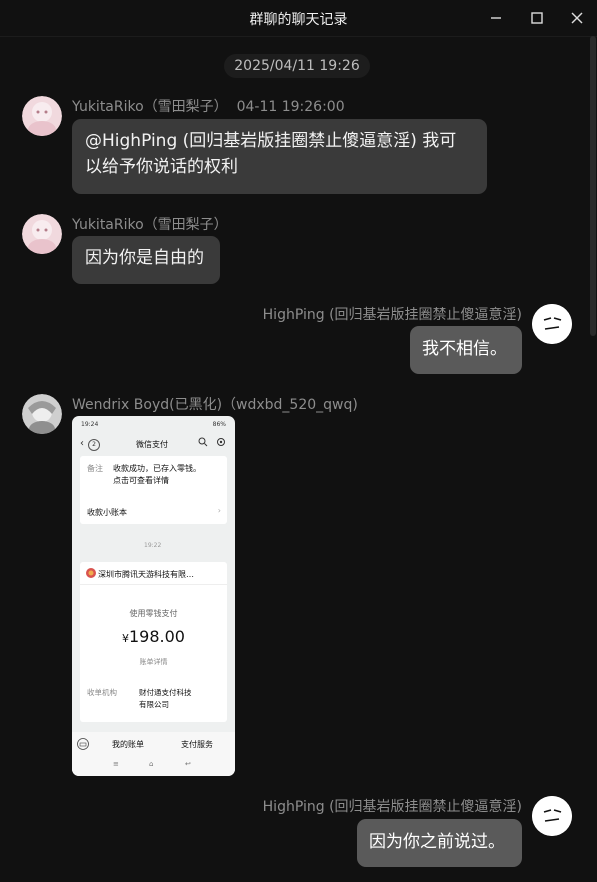 The width and height of the screenshot is (597, 882). What do you see at coordinates (107, 512) in the screenshot?
I see `ledger-link: 收款小账本` at bounding box center [107, 512].